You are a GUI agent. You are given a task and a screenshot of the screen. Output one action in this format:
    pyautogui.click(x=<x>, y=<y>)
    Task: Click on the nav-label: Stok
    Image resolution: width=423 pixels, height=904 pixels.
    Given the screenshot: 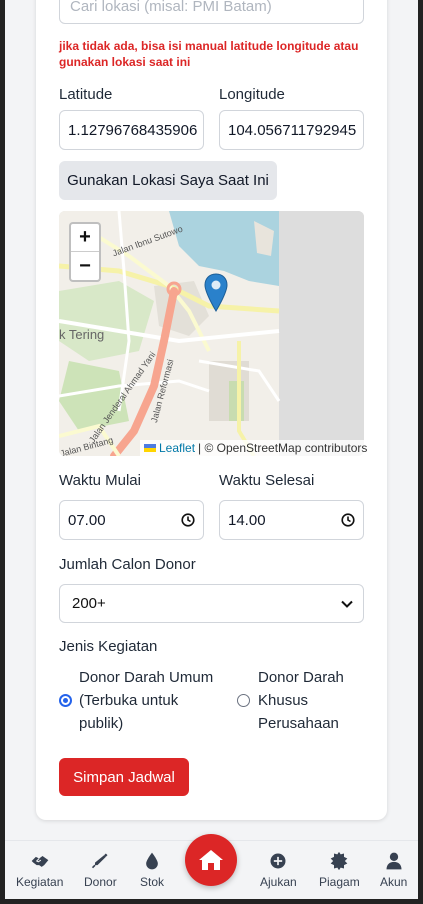 What is the action you would take?
    pyautogui.click(x=152, y=882)
    